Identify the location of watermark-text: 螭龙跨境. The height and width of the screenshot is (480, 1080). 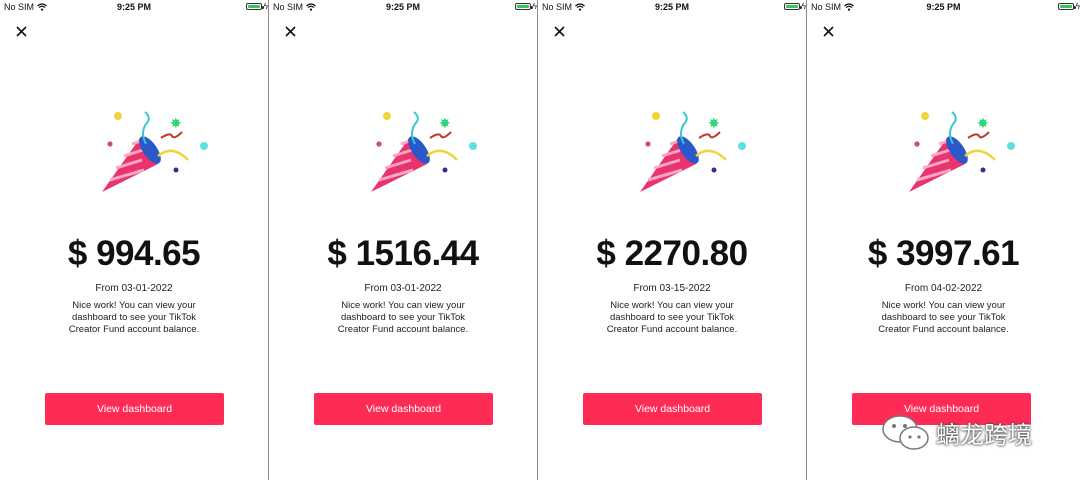
(984, 434).